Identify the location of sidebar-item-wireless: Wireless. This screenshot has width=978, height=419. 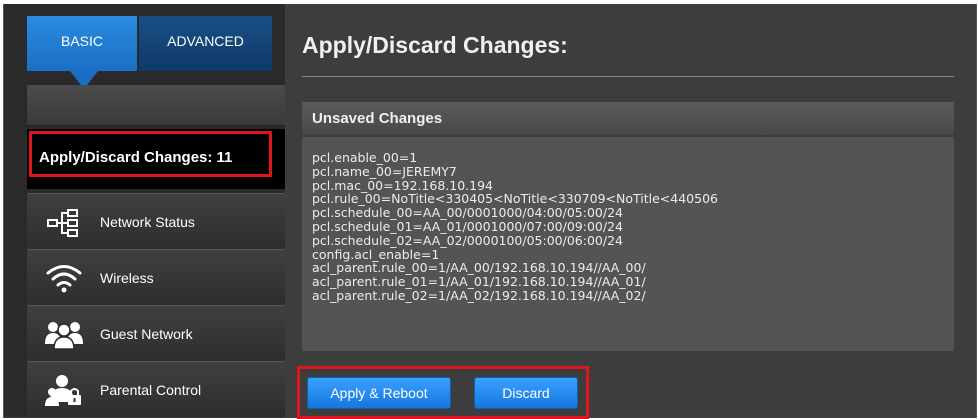
(156, 277).